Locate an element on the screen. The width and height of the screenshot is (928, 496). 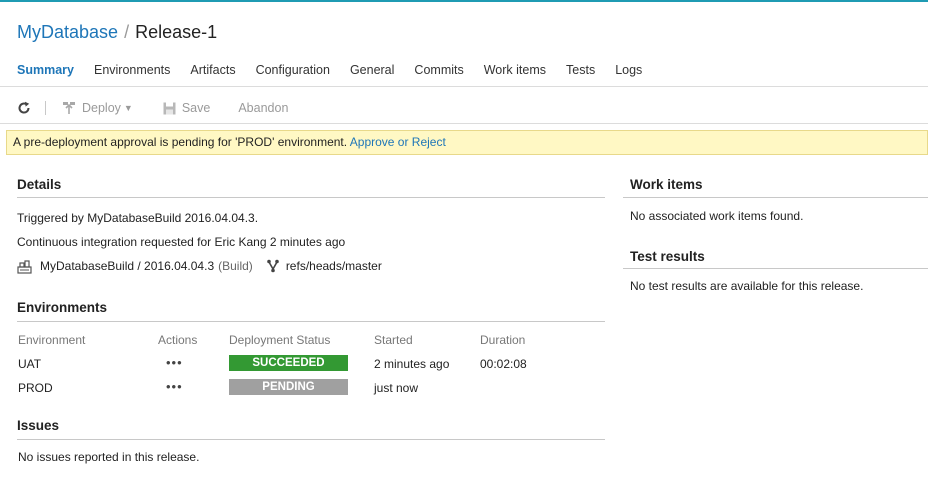
env-header-started: Started is located at coordinates (393, 340).